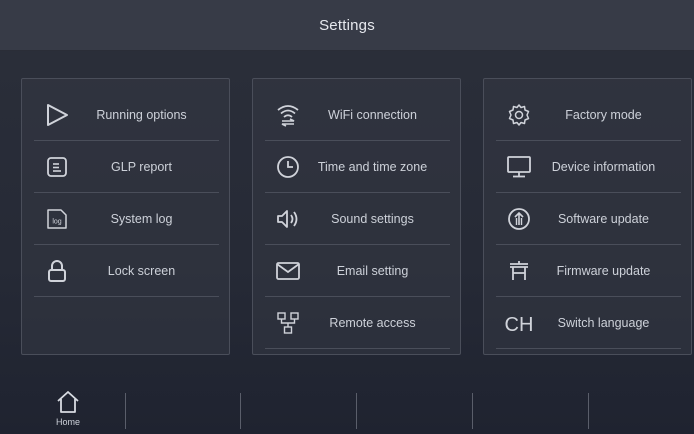 This screenshot has width=694, height=434. I want to click on gear-icon, so click(519, 115).